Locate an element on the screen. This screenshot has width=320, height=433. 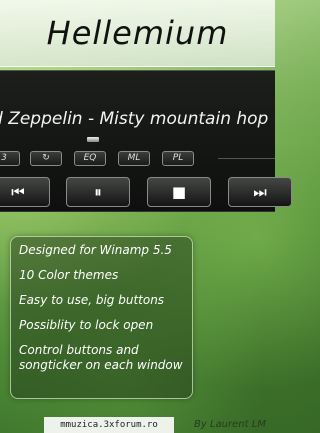
title-bar: Hellemium is located at coordinates (137, 33).